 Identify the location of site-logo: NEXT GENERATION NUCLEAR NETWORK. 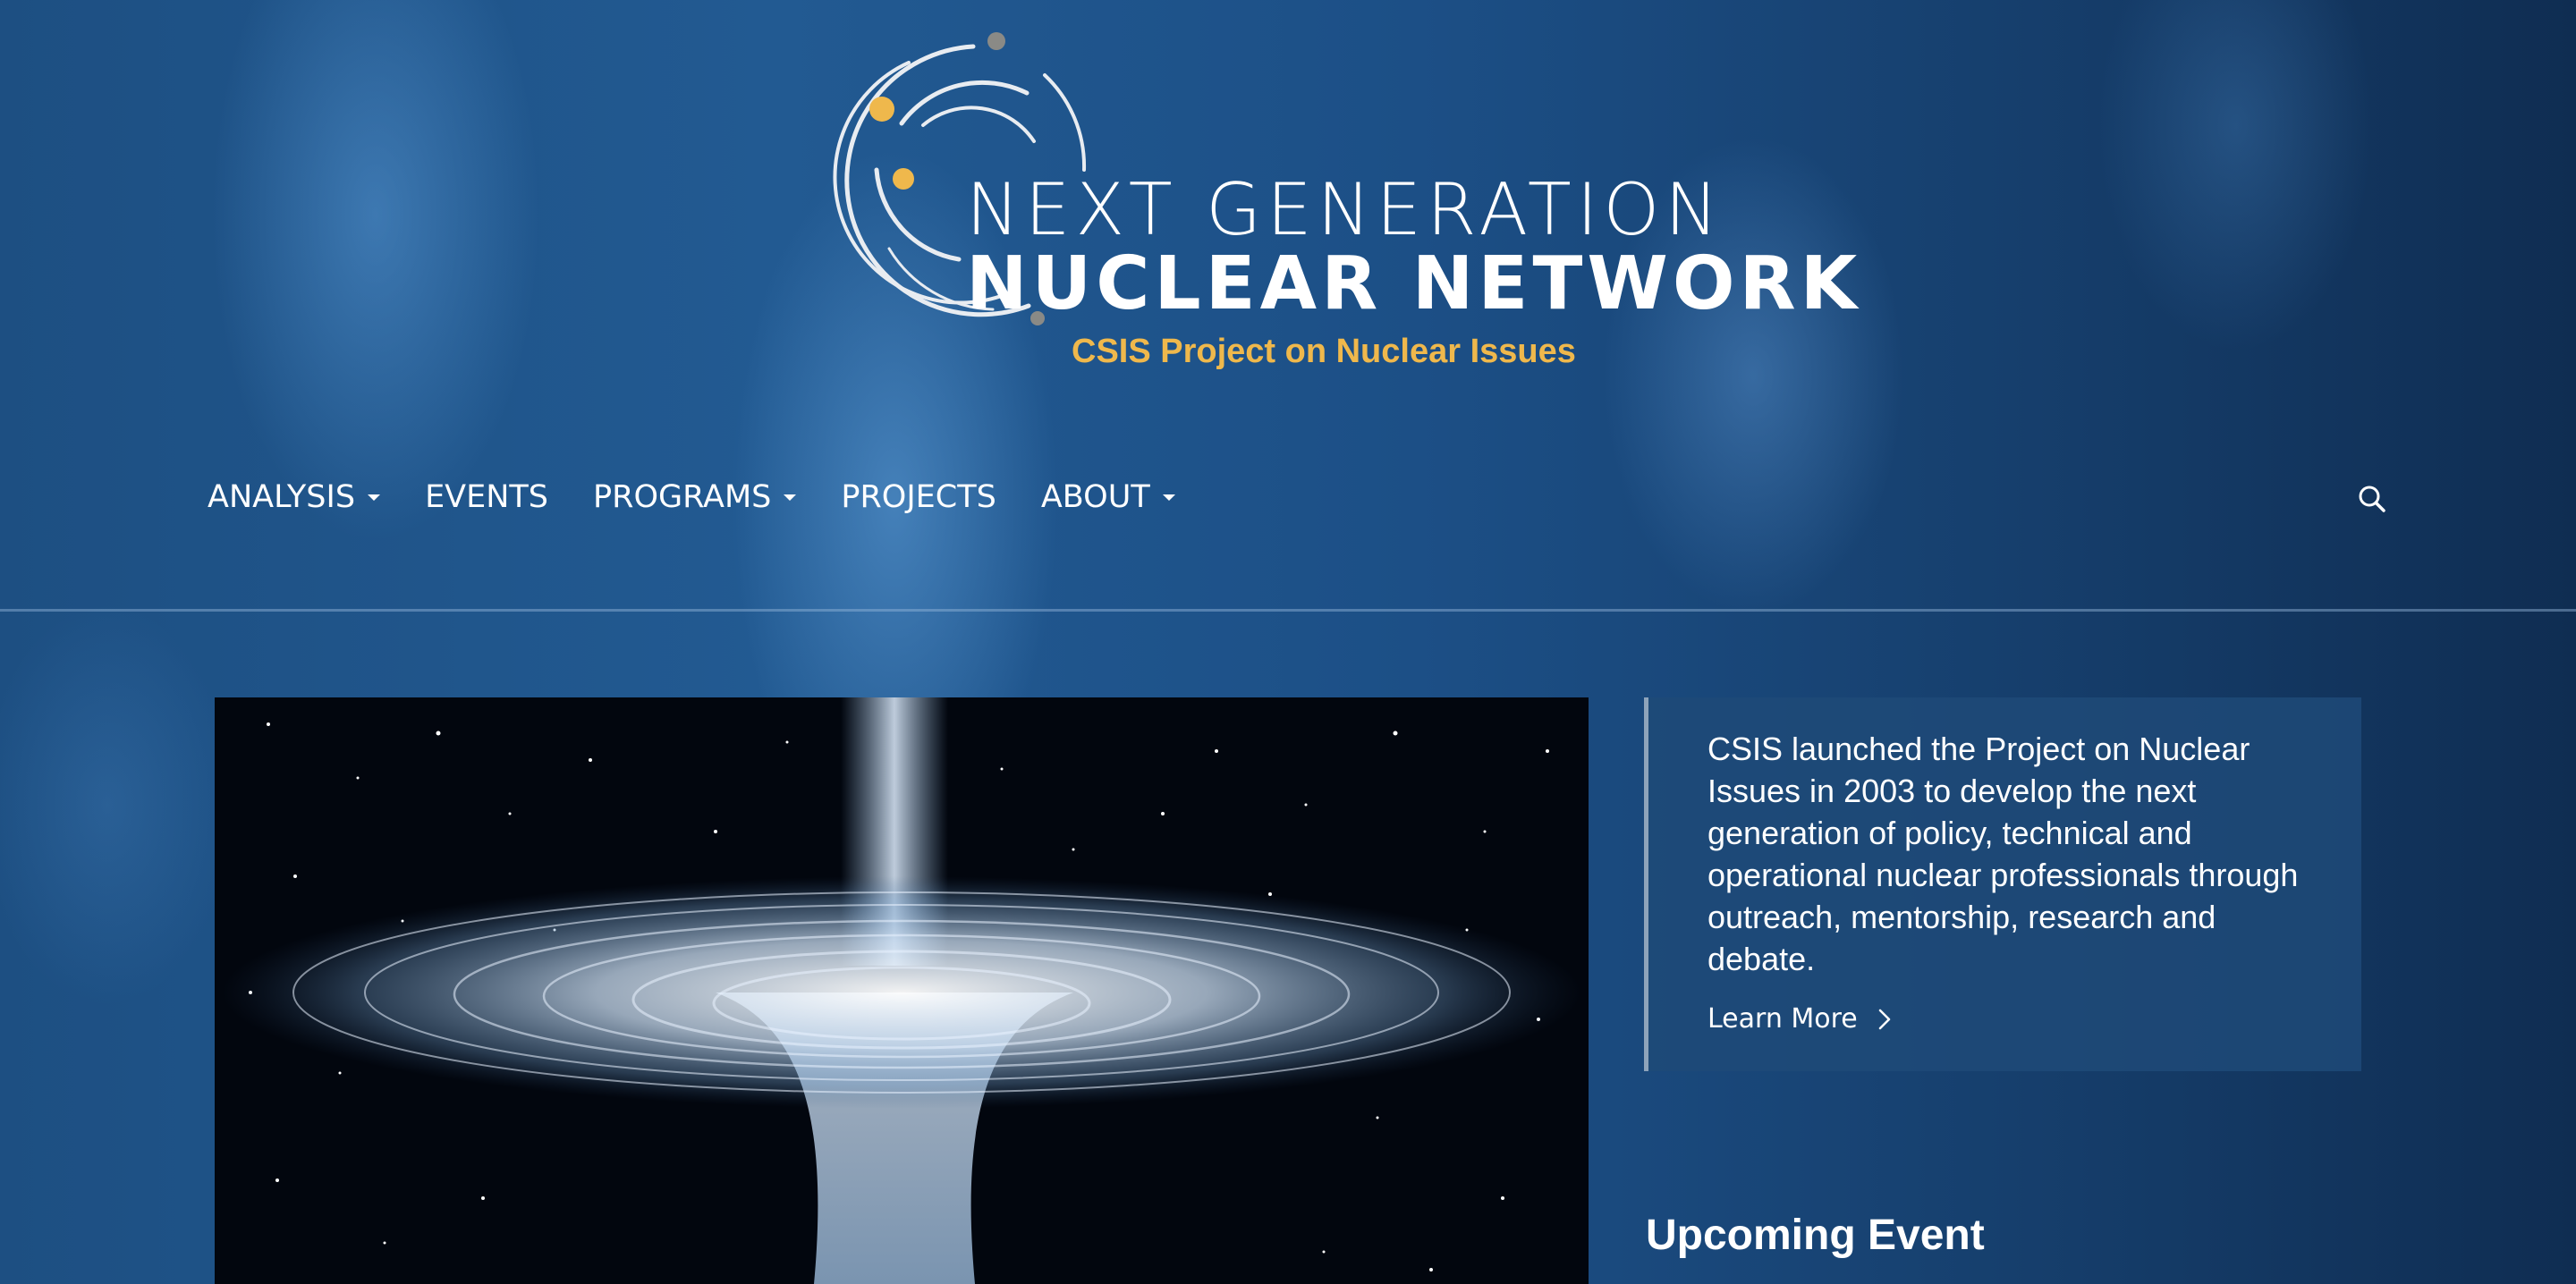
(1340, 205).